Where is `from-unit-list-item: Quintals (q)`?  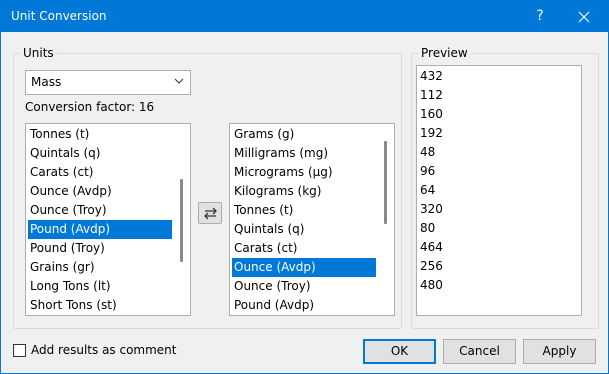 from-unit-list-item: Quintals (q) is located at coordinates (100, 153).